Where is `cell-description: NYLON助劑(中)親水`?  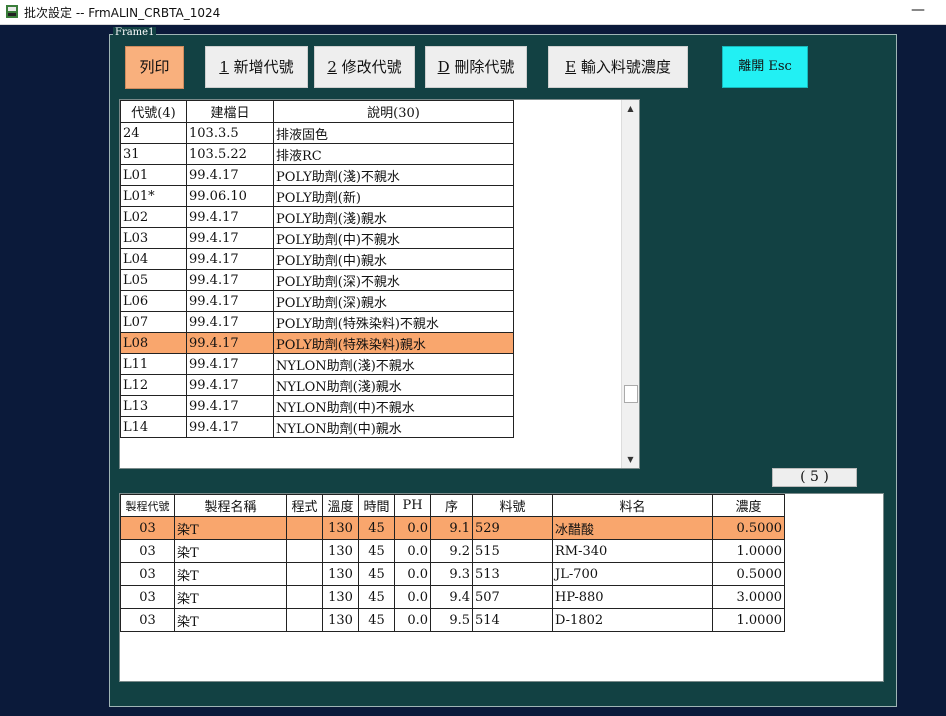 cell-description: NYLON助劑(中)親水 is located at coordinates (393, 427).